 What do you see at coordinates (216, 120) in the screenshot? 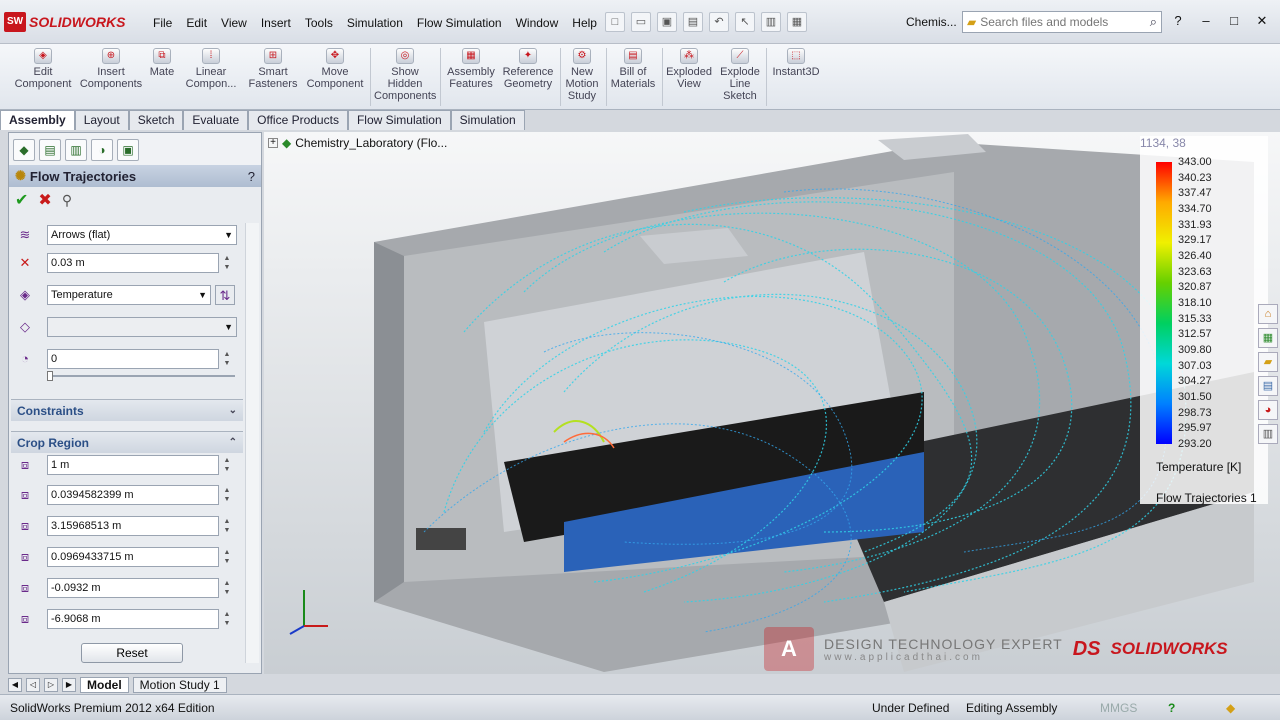
I see `tab-evaluate: Evaluate` at bounding box center [216, 120].